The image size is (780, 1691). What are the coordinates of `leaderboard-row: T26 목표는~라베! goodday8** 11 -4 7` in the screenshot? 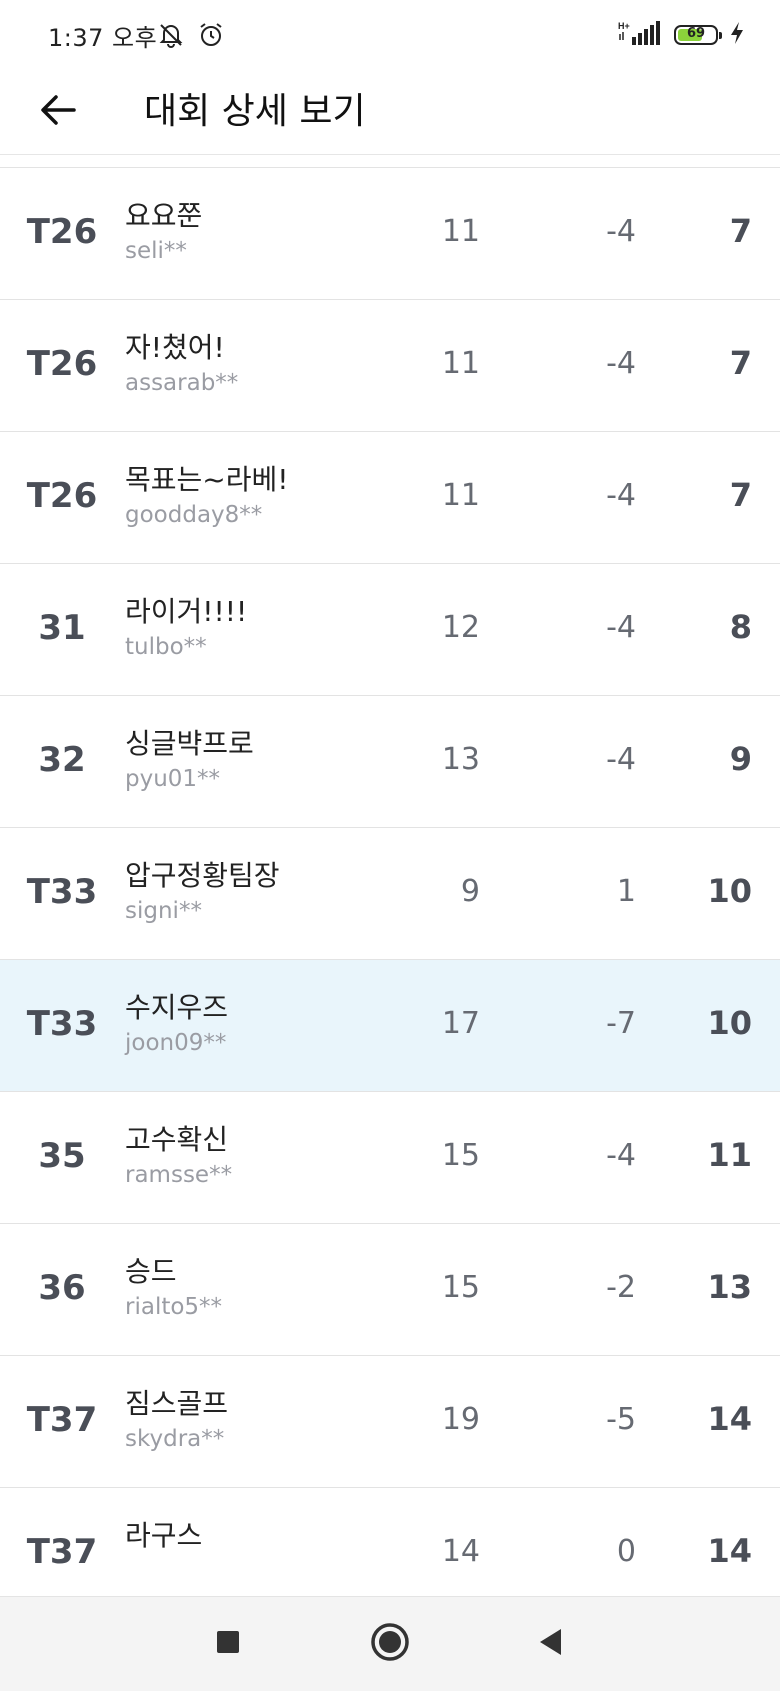 It's located at (390, 498).